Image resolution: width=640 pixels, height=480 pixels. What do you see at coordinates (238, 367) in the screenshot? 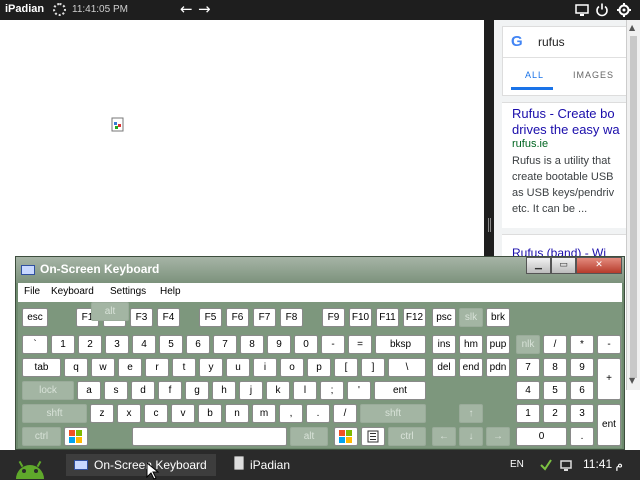
I see `key-u: u` at bounding box center [238, 367].